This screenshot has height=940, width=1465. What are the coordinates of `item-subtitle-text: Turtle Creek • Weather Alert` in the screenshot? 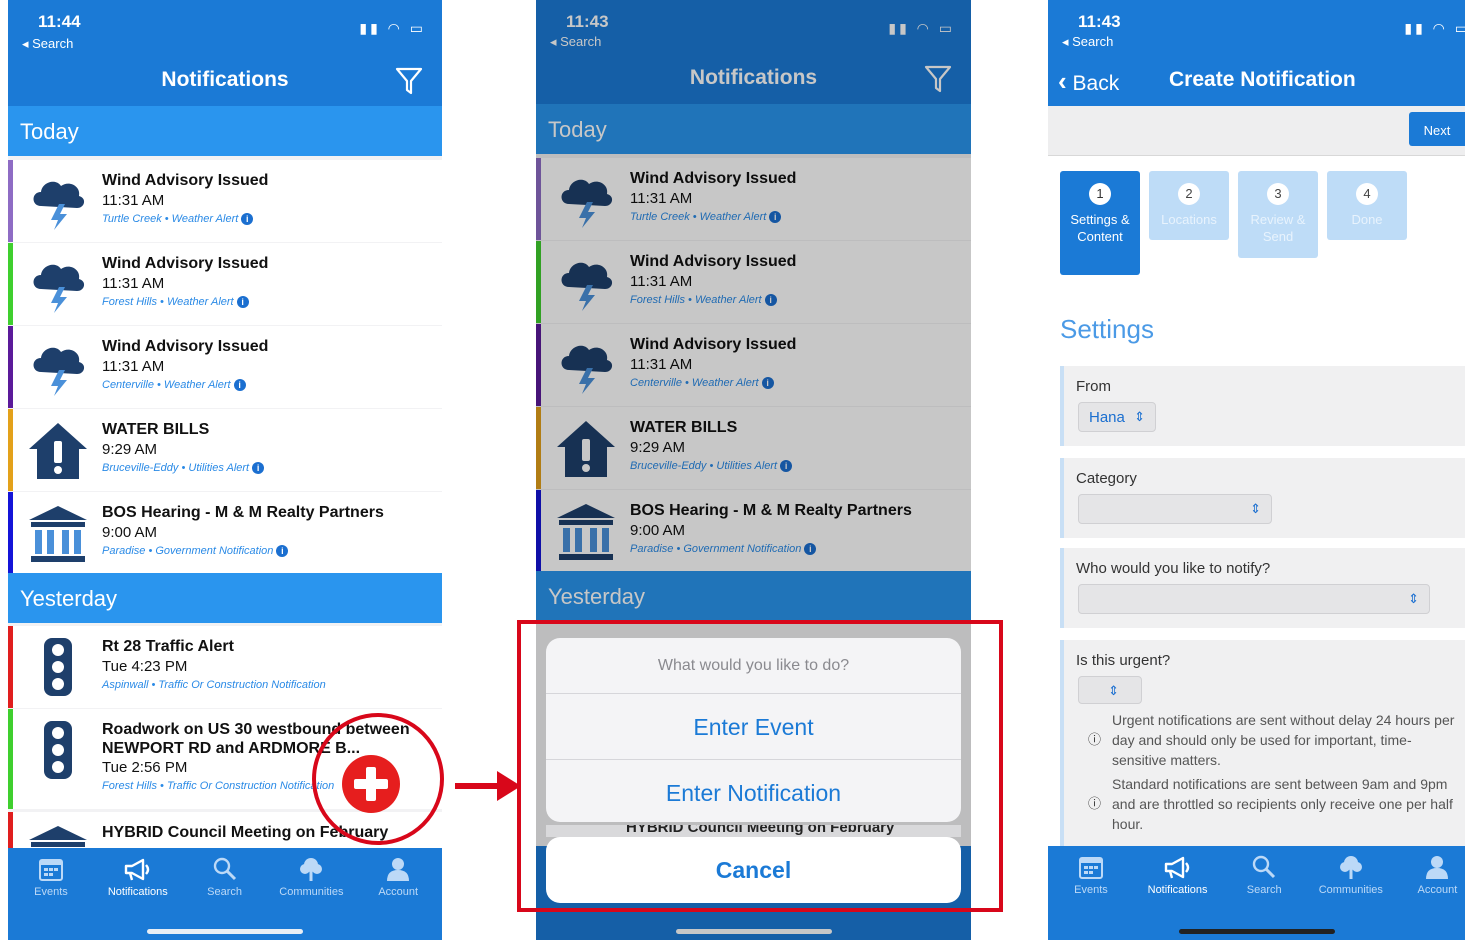 It's located at (170, 219).